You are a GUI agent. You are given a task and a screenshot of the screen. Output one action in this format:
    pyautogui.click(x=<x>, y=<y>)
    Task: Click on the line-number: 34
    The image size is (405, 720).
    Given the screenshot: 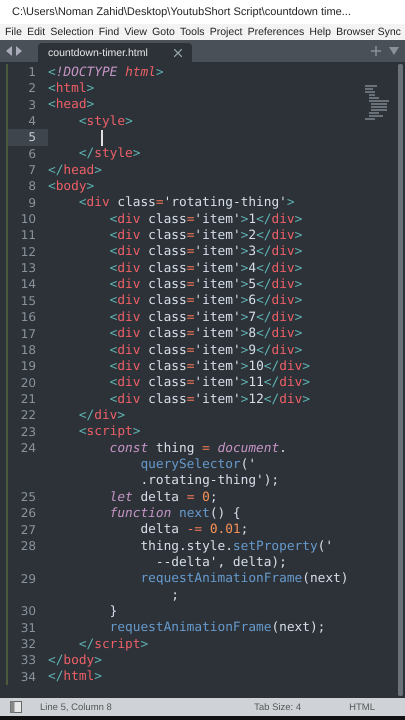 What is the action you would take?
    pyautogui.click(x=28, y=677)
    